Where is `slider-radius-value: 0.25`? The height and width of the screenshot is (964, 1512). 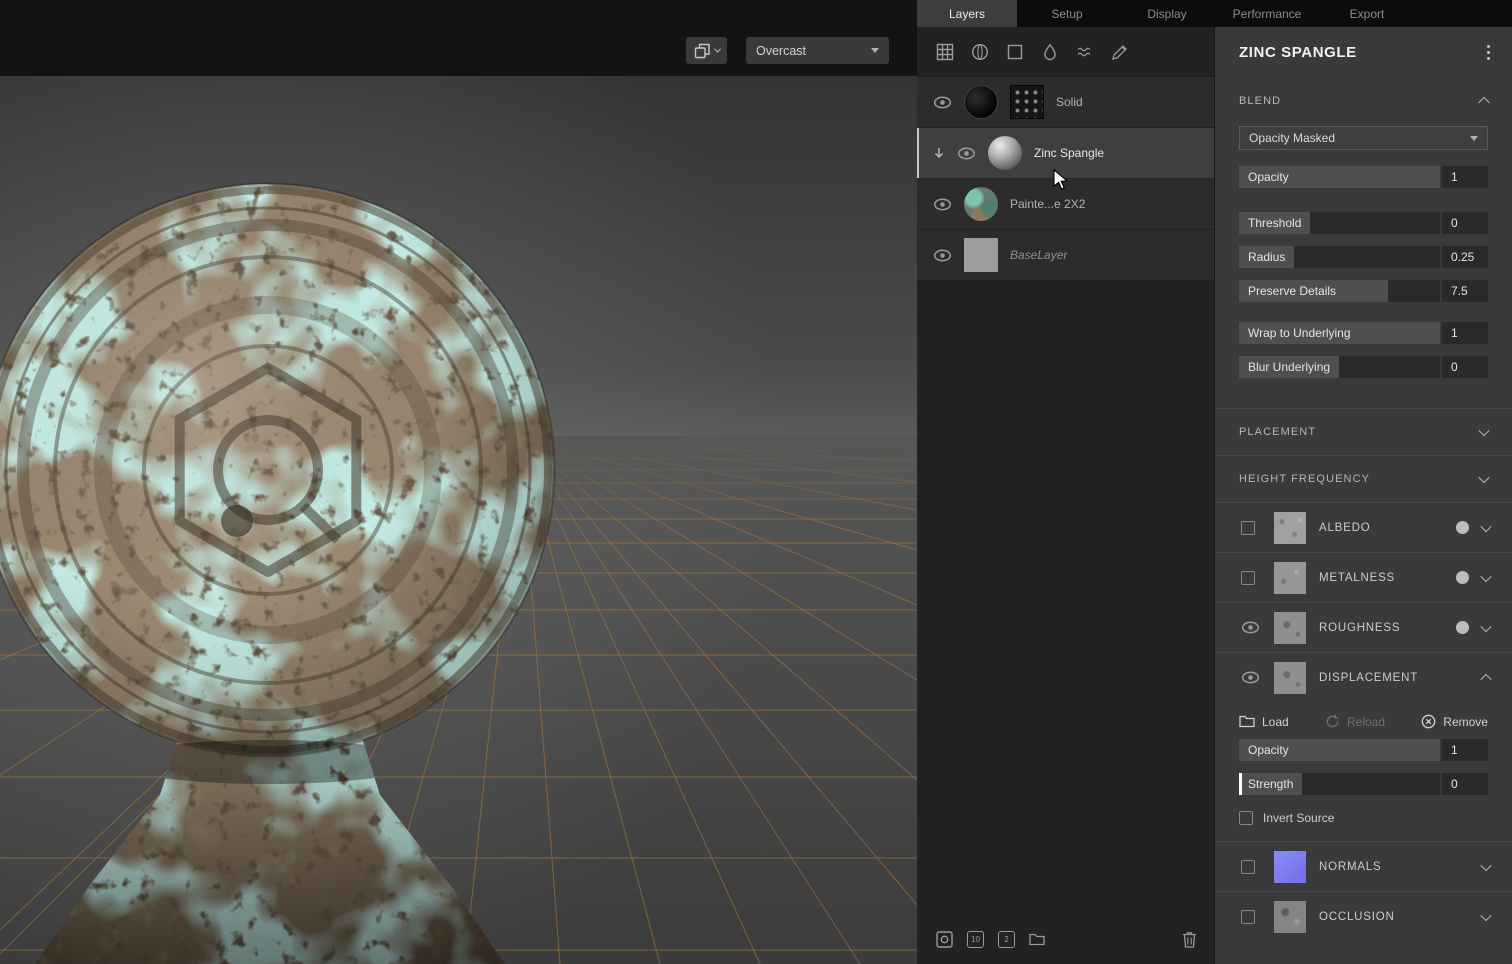 slider-radius-value: 0.25 is located at coordinates (1465, 257).